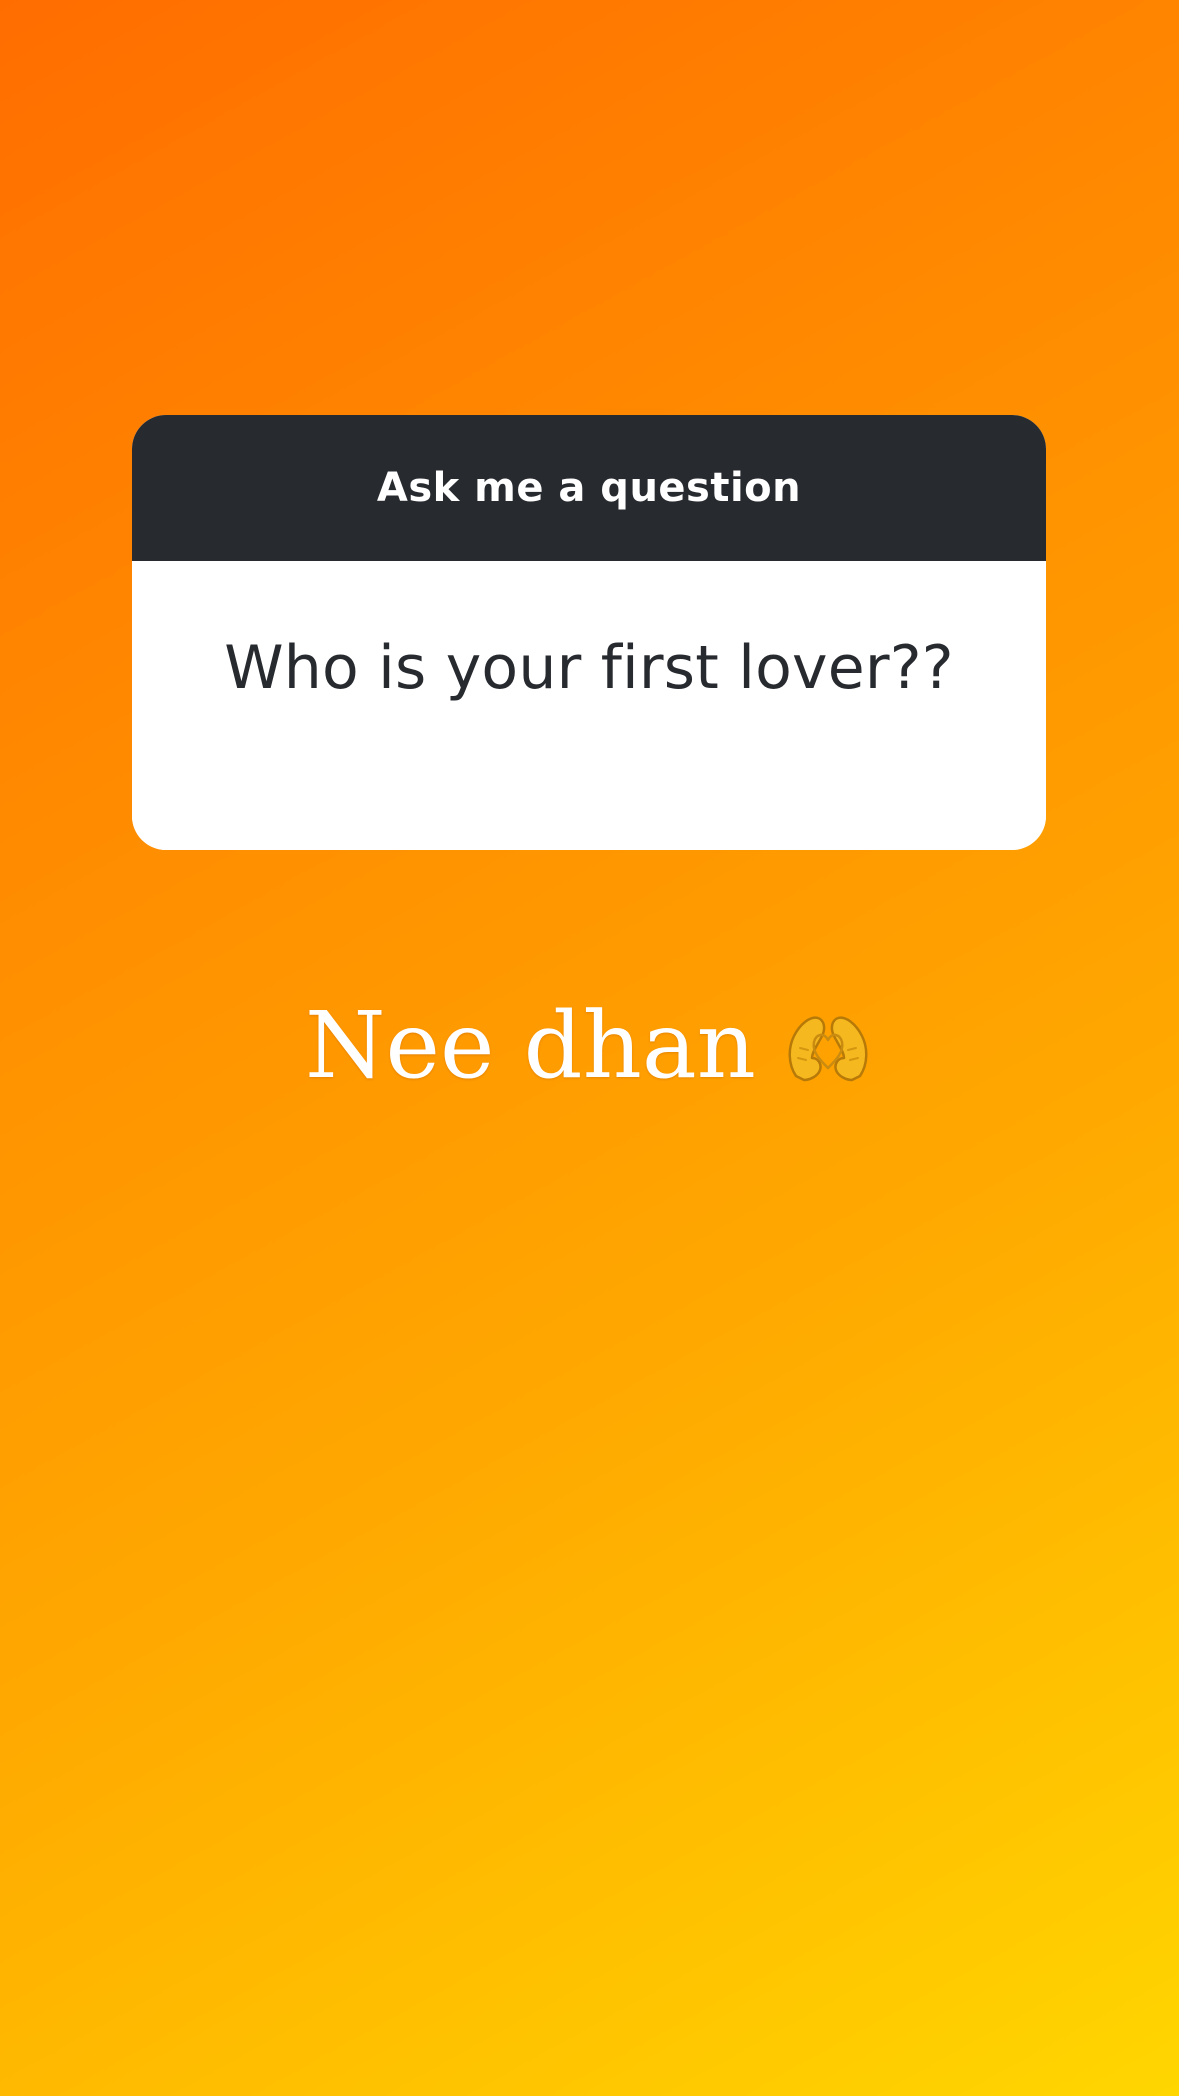 This screenshot has width=1179, height=2096. I want to click on answer-text: Nee dhan, so click(530, 1045).